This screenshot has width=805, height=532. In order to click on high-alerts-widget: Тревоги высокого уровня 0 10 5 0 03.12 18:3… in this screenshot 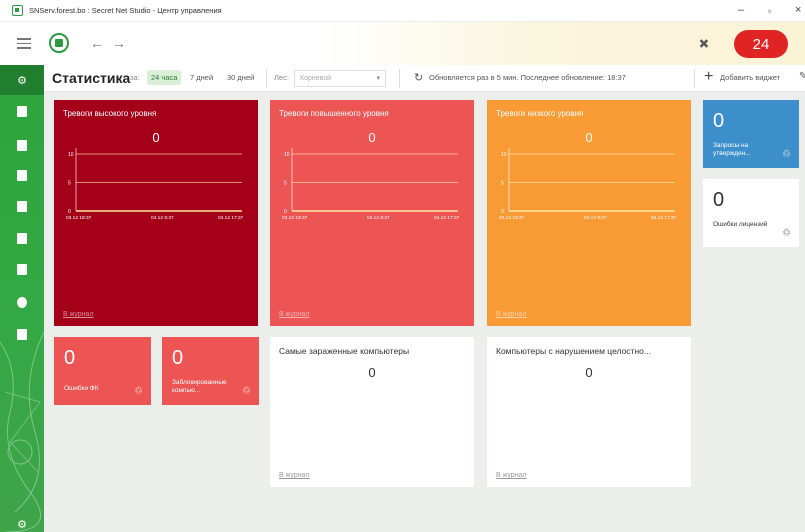, I will do `click(156, 213)`.